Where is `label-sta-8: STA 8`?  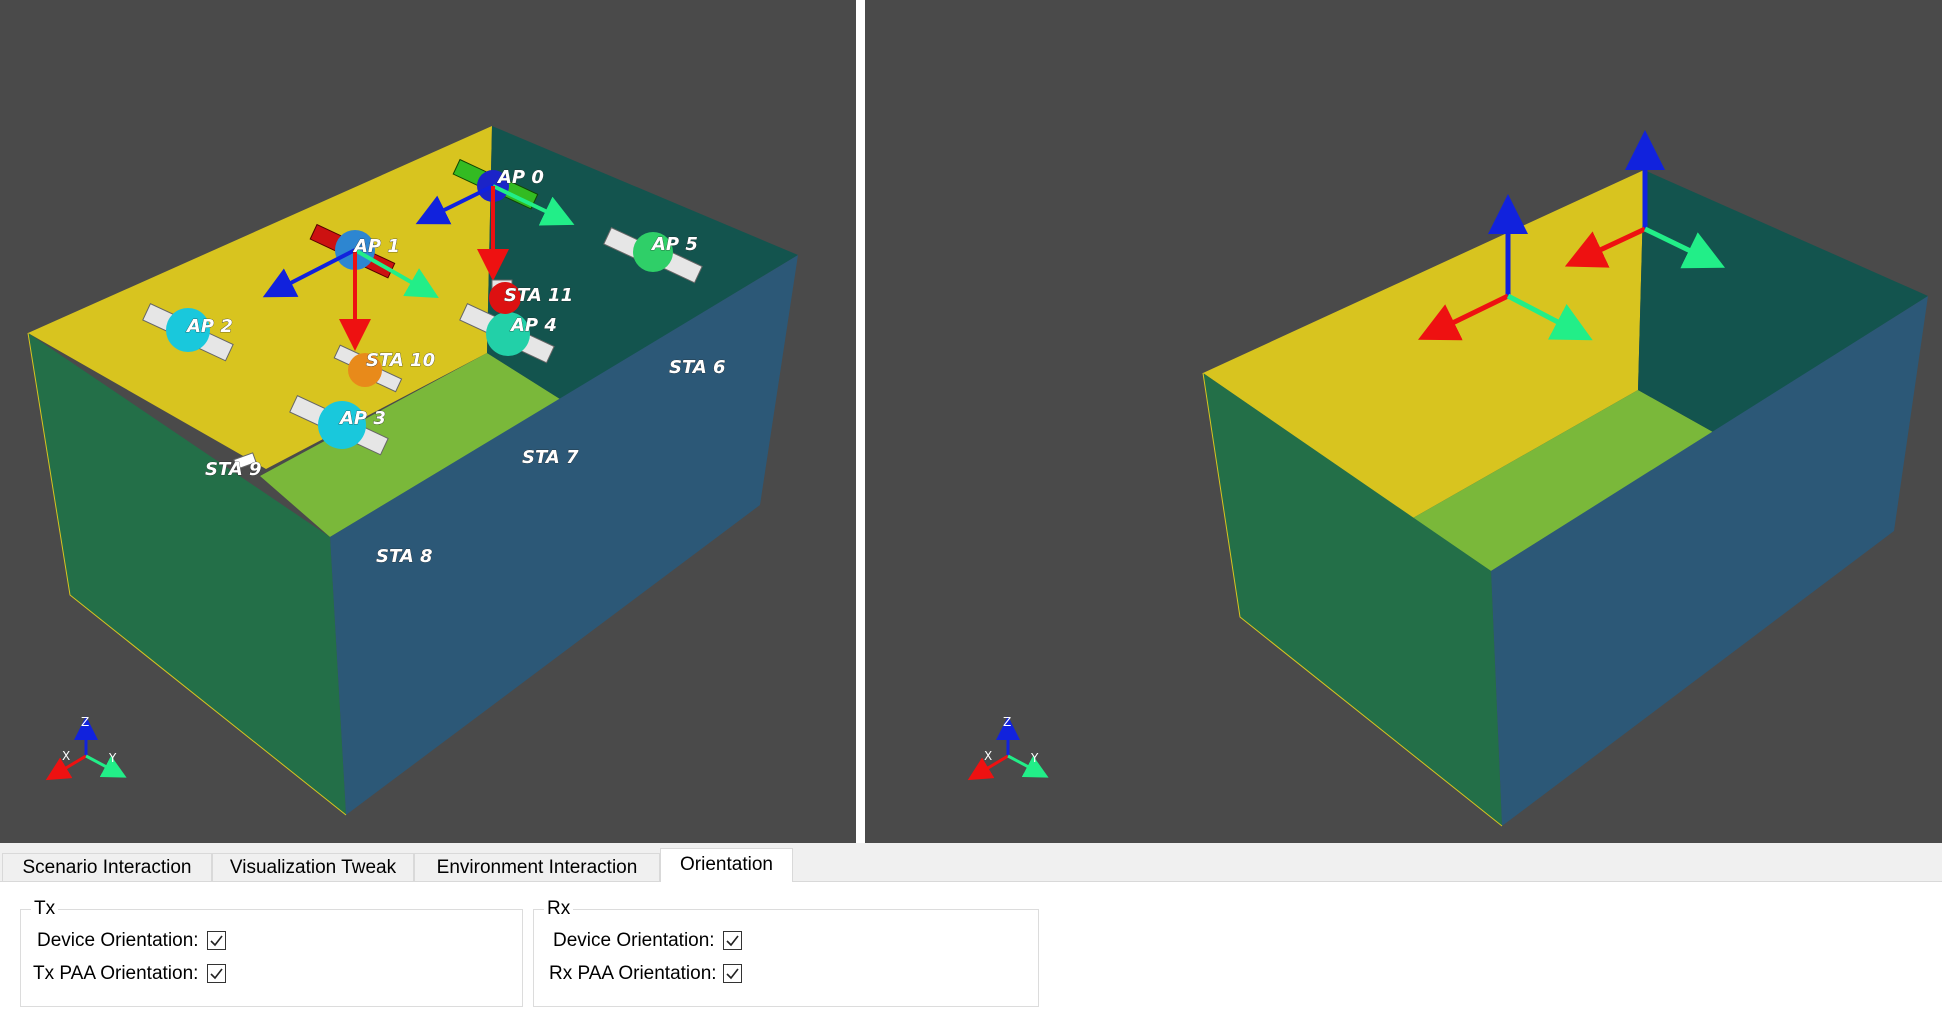
label-sta-8: STA 8 is located at coordinates (404, 556).